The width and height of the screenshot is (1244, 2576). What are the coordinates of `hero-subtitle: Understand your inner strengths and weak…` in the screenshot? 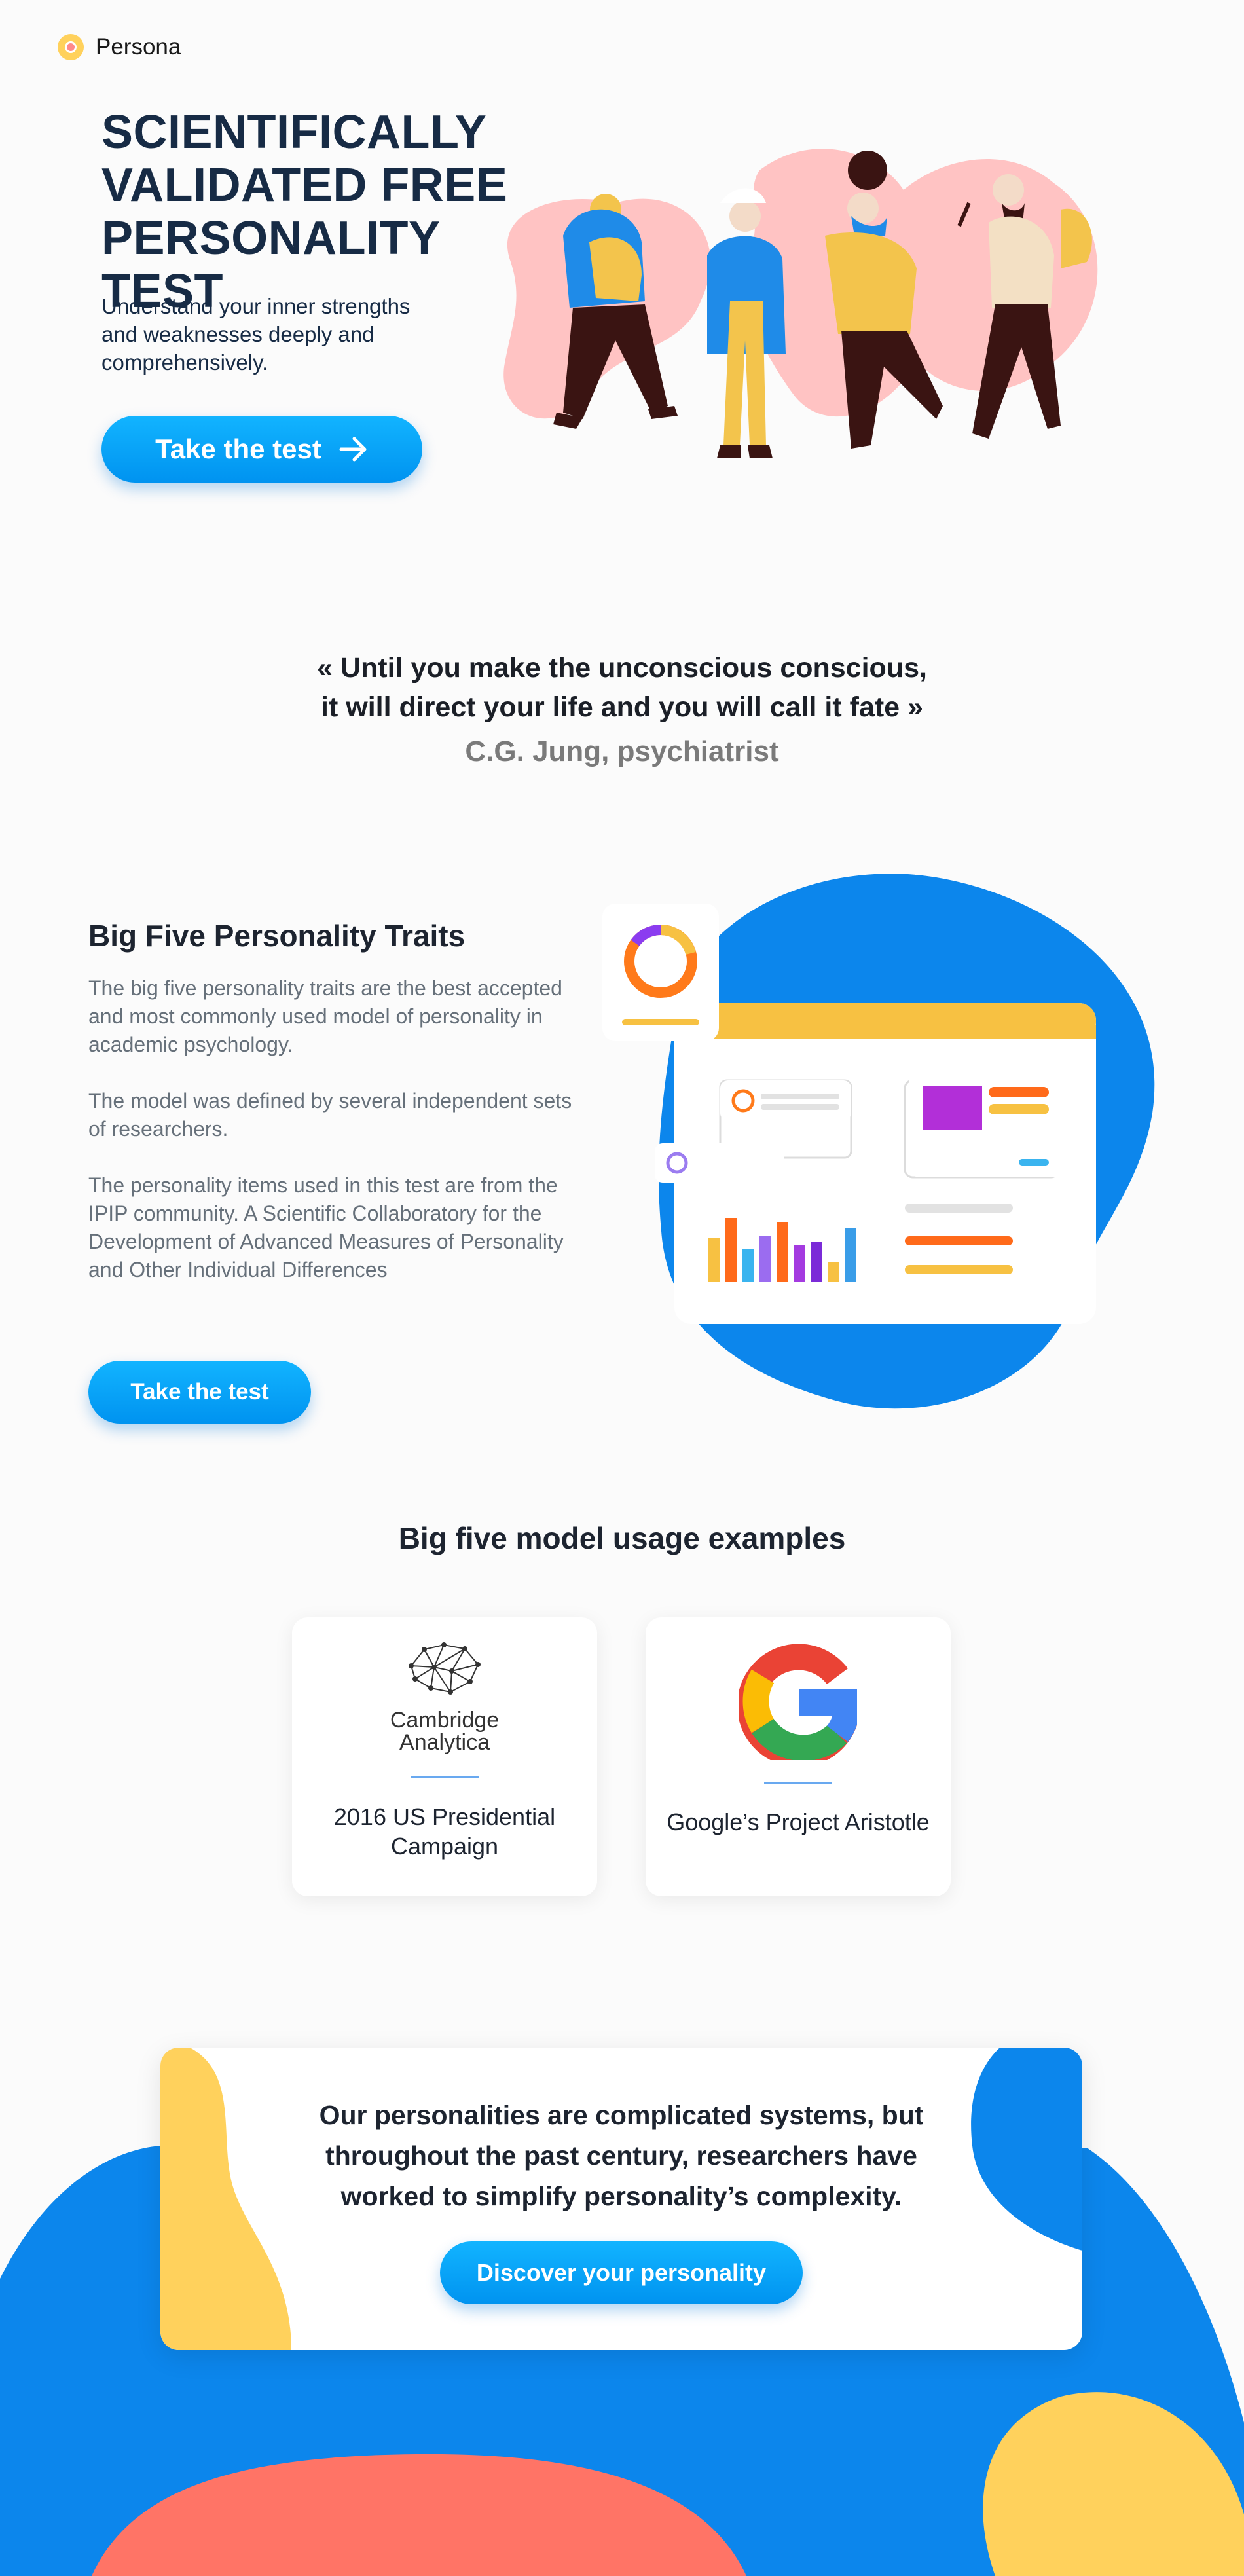 It's located at (256, 334).